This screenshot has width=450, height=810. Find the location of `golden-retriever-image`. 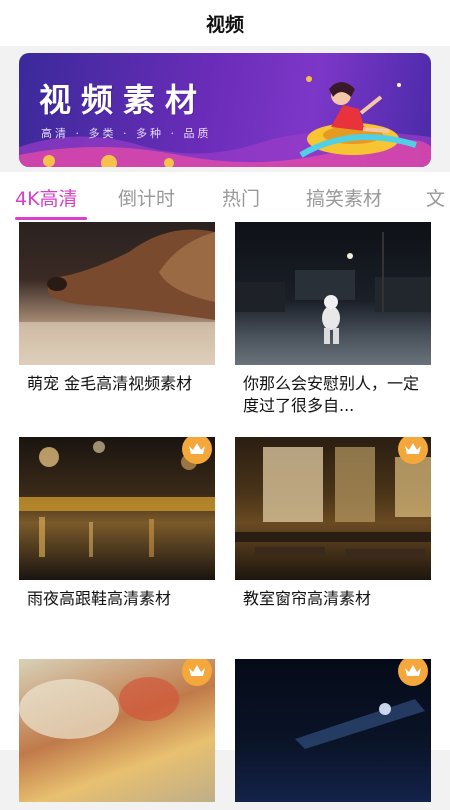

golden-retriever-image is located at coordinates (117, 297).